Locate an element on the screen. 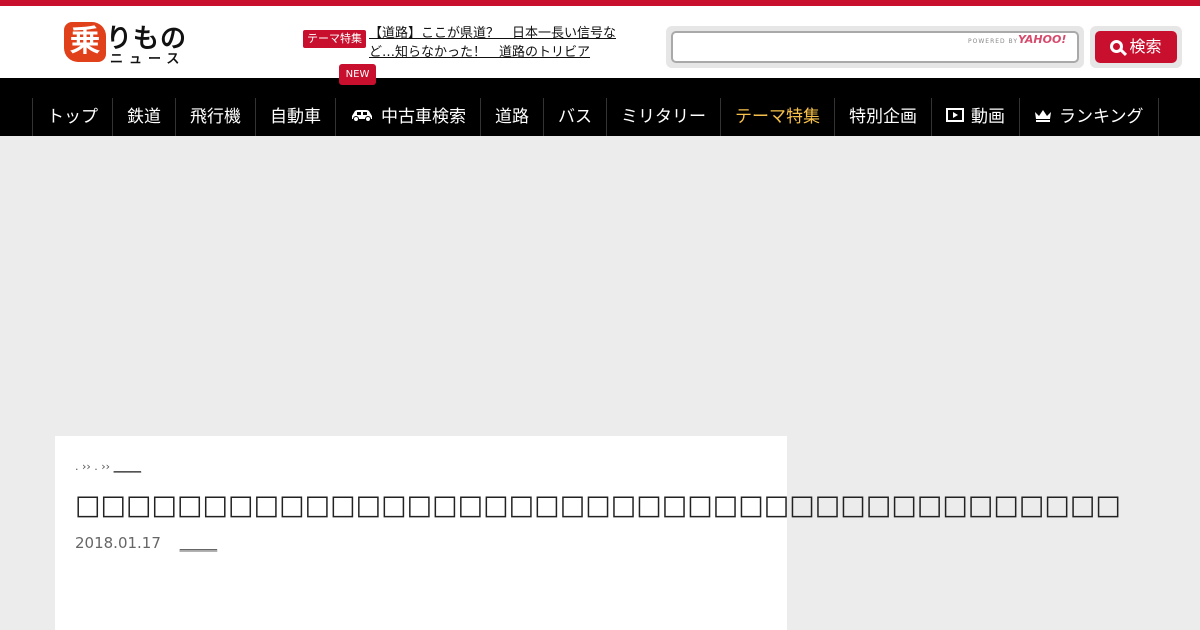 The image size is (1200, 630). nav-item-special: 特別企画 is located at coordinates (882, 117).